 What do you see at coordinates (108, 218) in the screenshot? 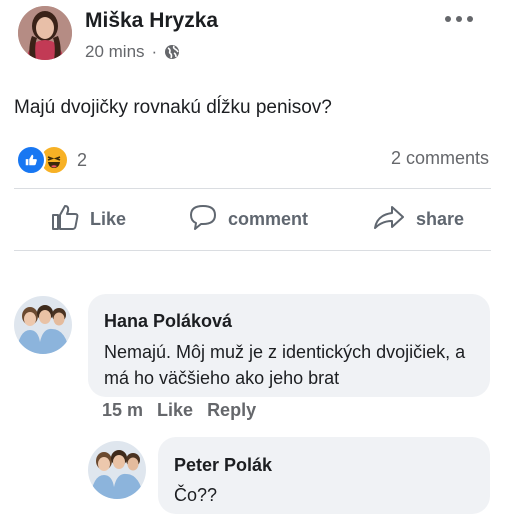
I see `like-label: Like` at bounding box center [108, 218].